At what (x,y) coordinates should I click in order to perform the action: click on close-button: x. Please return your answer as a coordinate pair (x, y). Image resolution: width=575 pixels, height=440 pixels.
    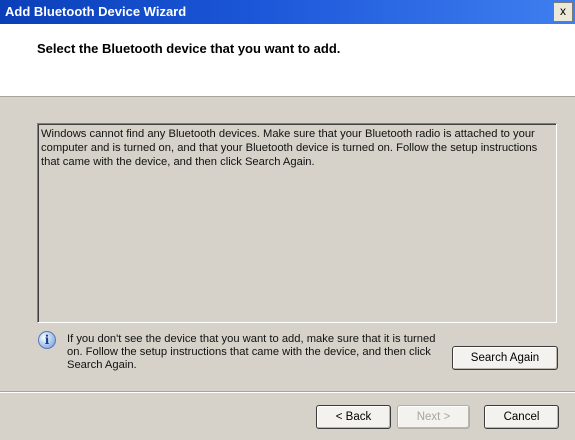
    Looking at the image, I should click on (563, 12).